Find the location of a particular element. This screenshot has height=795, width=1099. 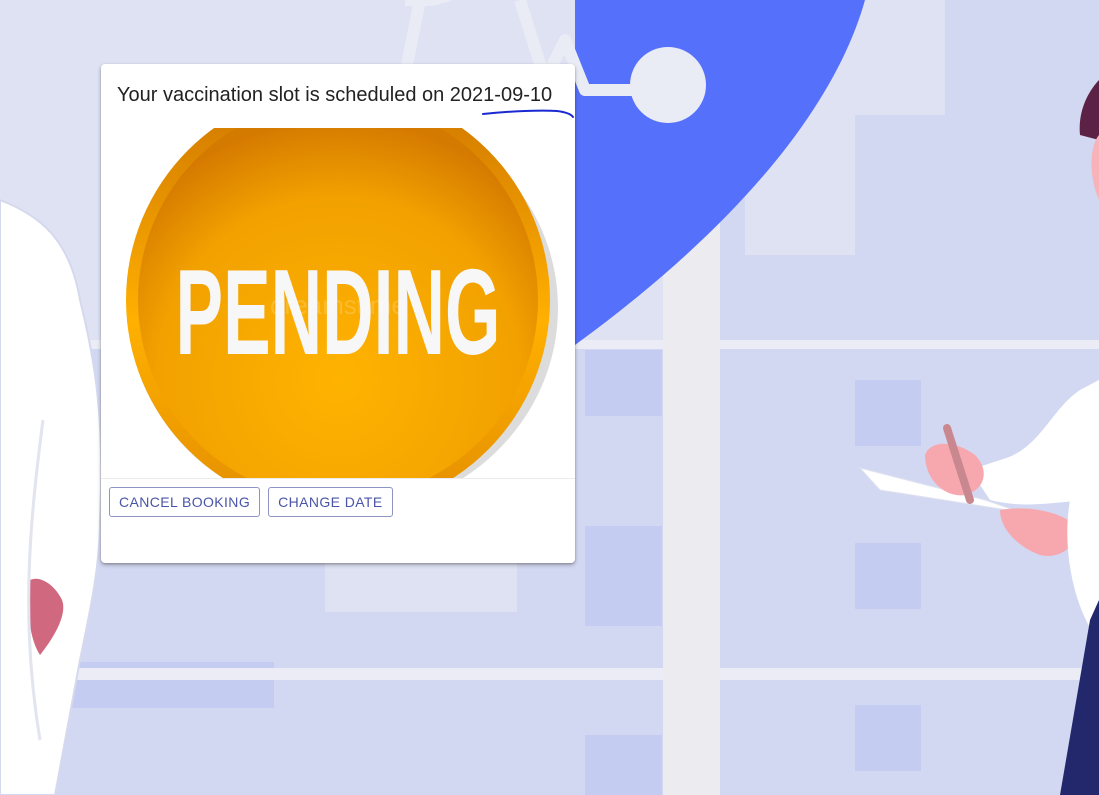

card-divider is located at coordinates (338, 478).